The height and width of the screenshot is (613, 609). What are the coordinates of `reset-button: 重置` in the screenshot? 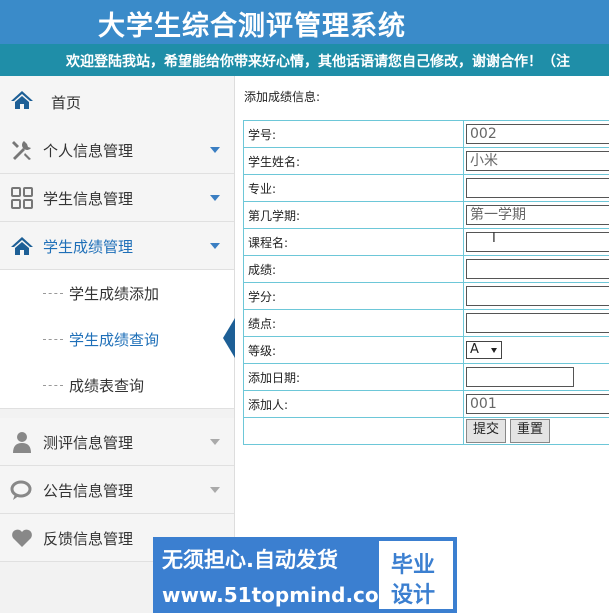 It's located at (530, 431).